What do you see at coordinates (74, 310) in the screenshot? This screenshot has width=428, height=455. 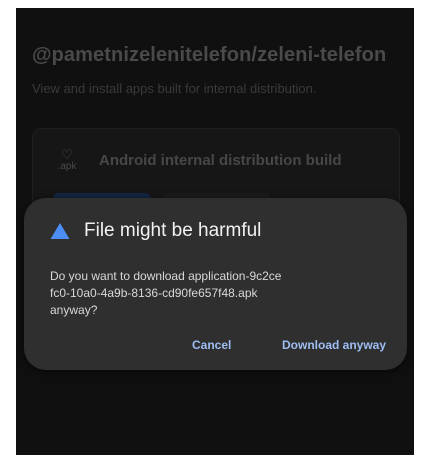 I see `dialog-message-line: anyway?` at bounding box center [74, 310].